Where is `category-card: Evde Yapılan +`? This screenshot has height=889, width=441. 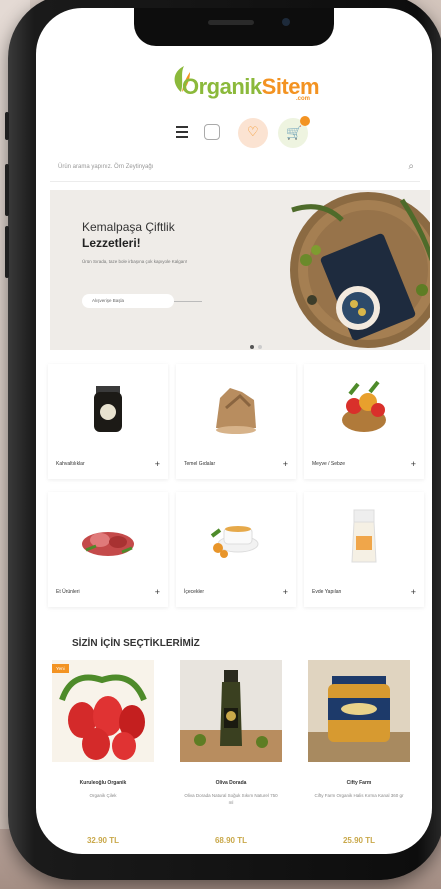 category-card: Evde Yapılan + is located at coordinates (364, 549).